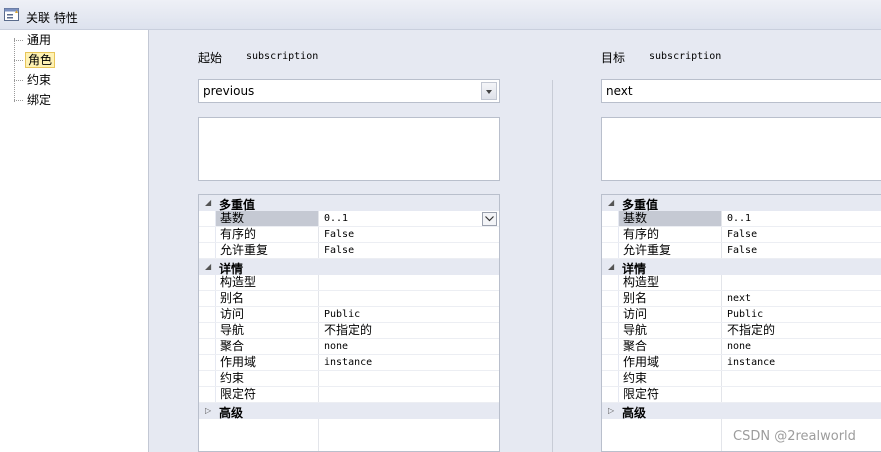 The width and height of the screenshot is (881, 452). I want to click on properties-window-icon, so click(11, 14).